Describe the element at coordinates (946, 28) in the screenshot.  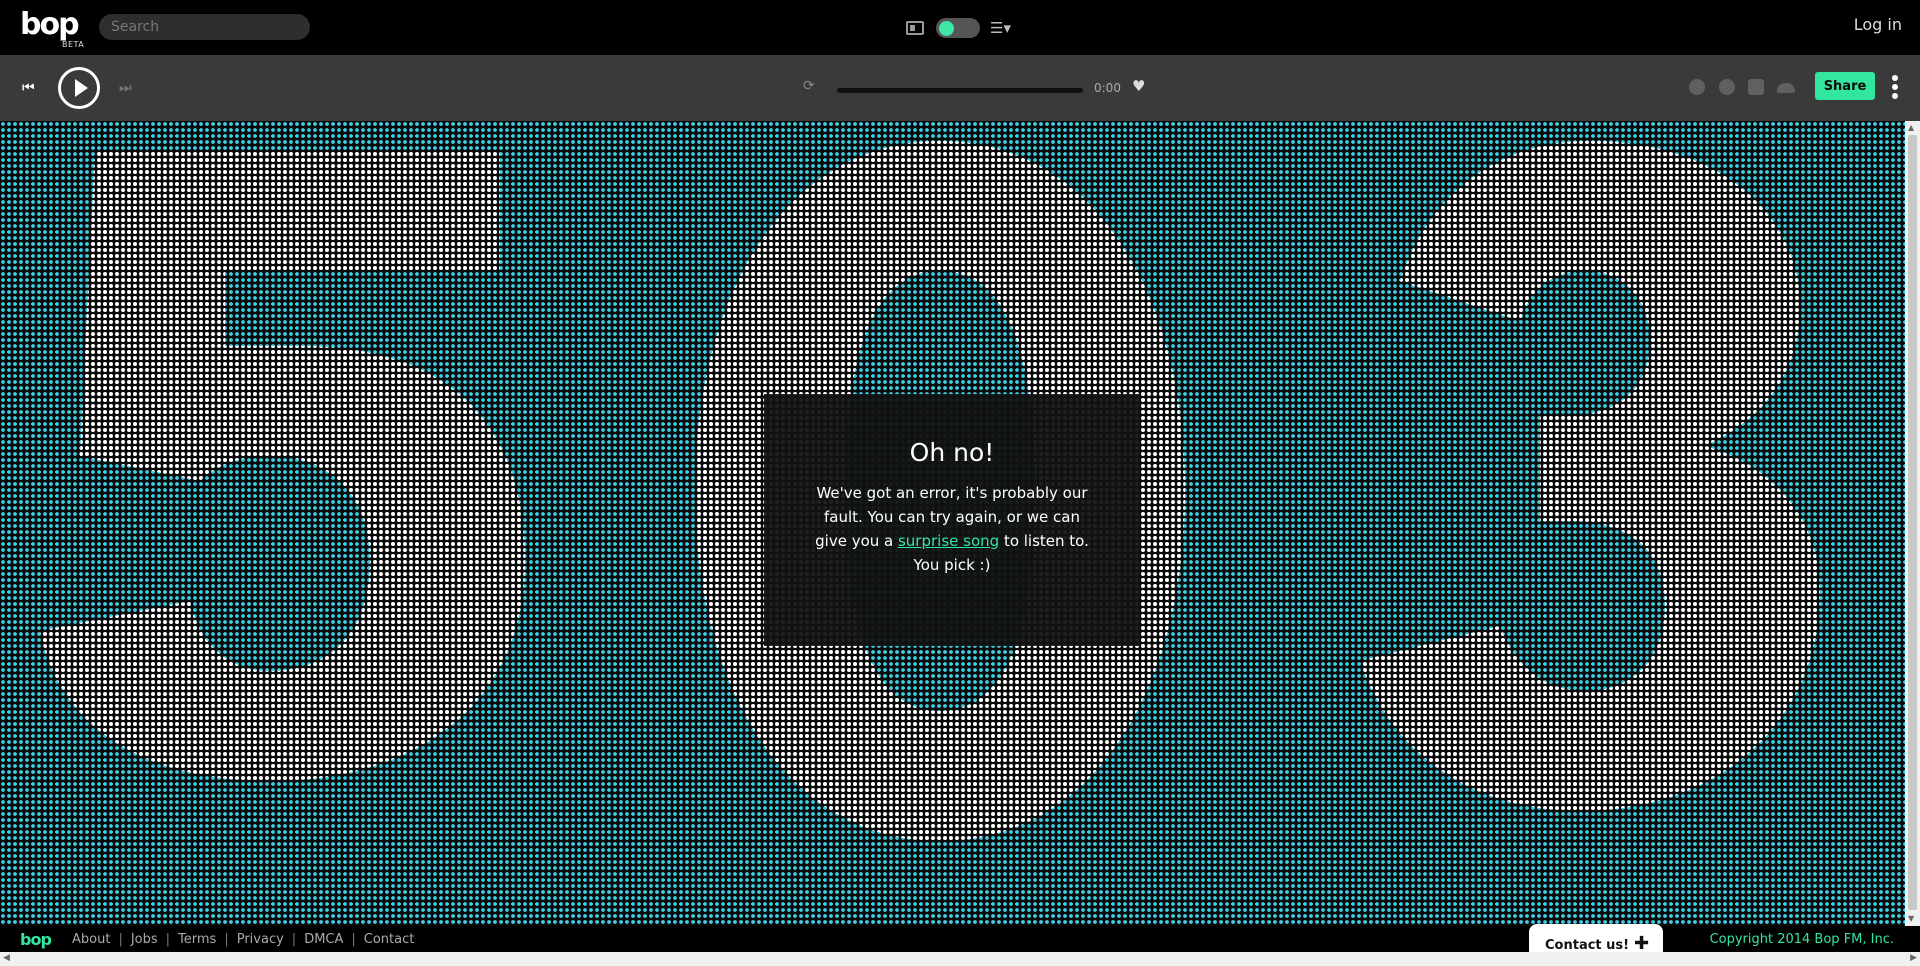
I see `toggle-knob` at that location.